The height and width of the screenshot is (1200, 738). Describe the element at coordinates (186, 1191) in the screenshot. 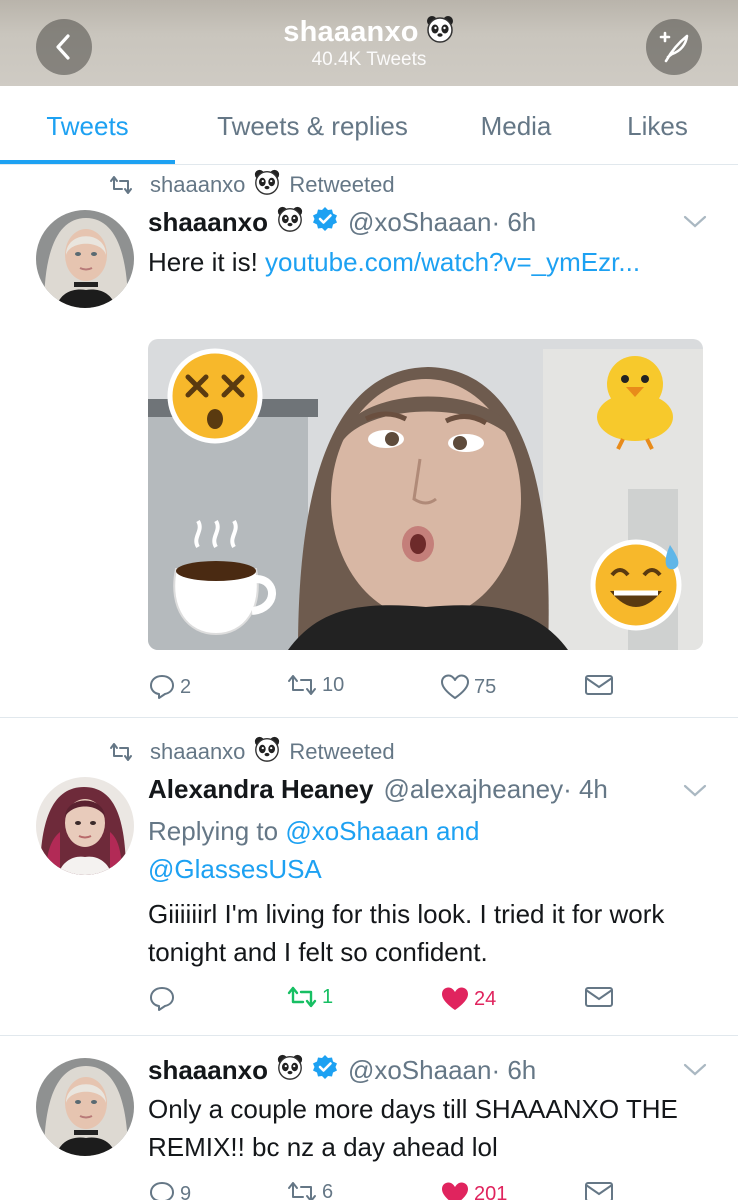

I see `reply-count: 9` at that location.